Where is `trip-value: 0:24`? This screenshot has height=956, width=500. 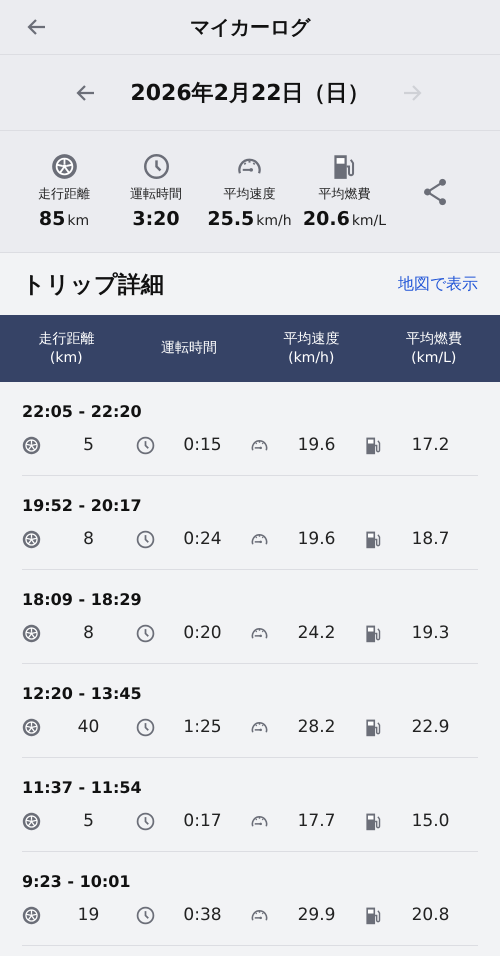
trip-value: 0:24 is located at coordinates (202, 539).